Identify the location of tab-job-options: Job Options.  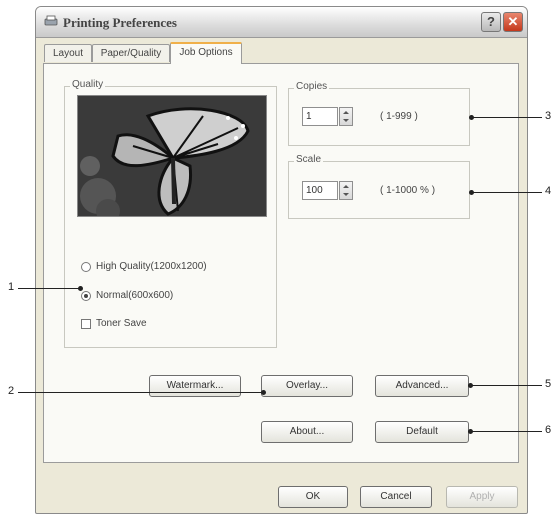
(206, 53).